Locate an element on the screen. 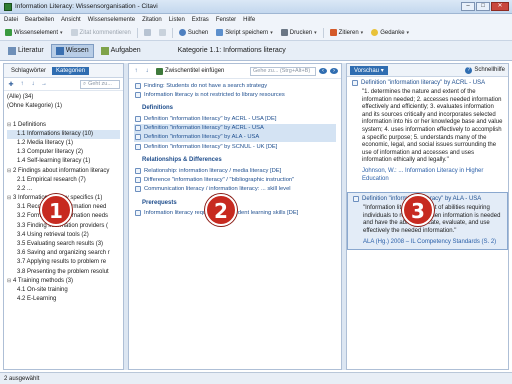 The height and width of the screenshot is (384, 512). tree-item-label: 3.8 Presenting the problem resolut is located at coordinates (63, 271).